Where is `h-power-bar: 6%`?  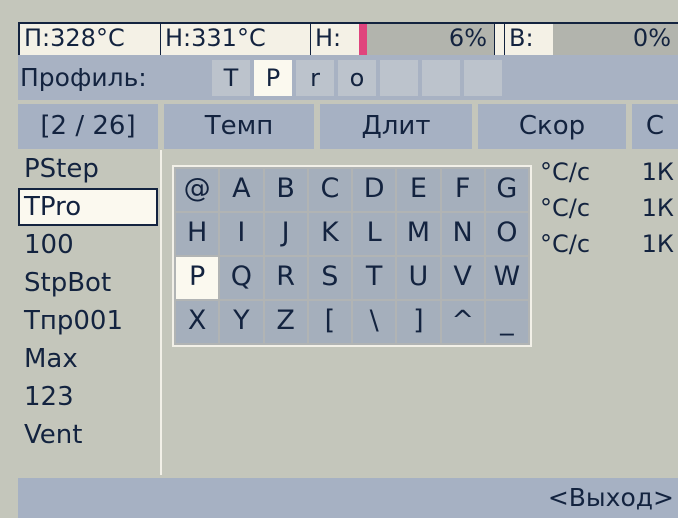
h-power-bar: 6% is located at coordinates (427, 40).